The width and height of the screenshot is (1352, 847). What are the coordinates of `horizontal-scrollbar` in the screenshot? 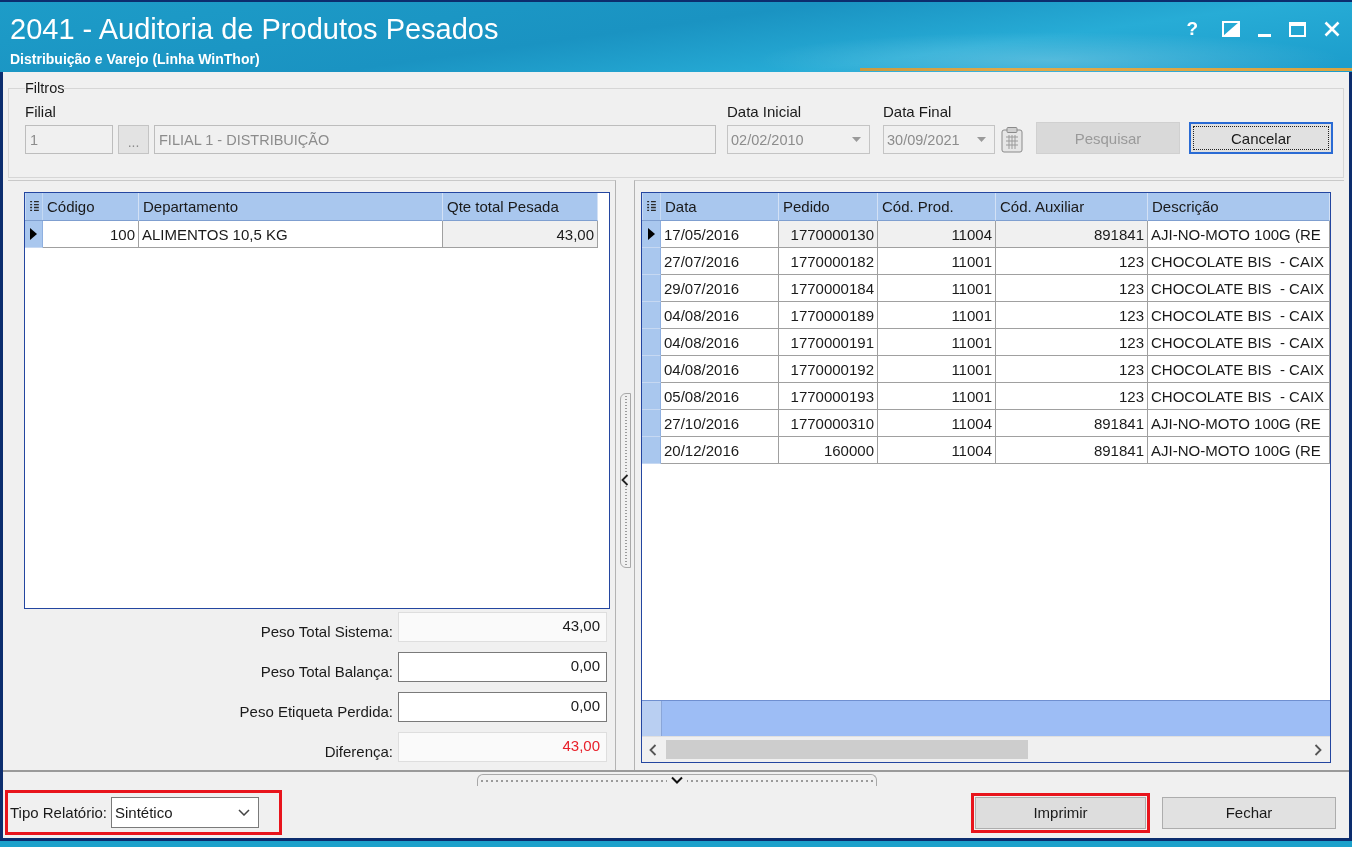 It's located at (986, 749).